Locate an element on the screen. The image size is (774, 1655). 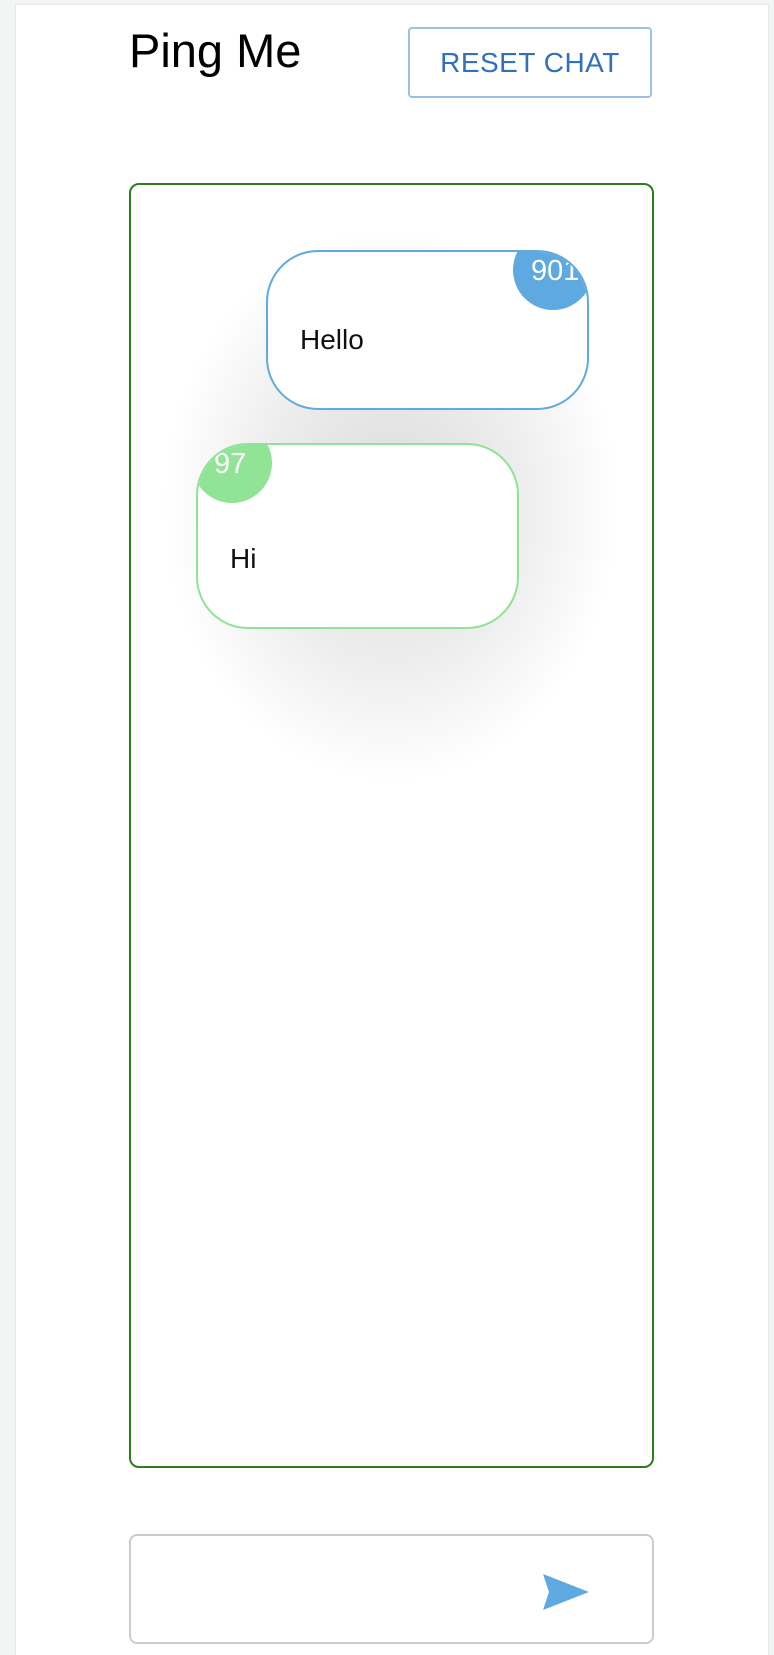
send-button is located at coordinates (566, 1592).